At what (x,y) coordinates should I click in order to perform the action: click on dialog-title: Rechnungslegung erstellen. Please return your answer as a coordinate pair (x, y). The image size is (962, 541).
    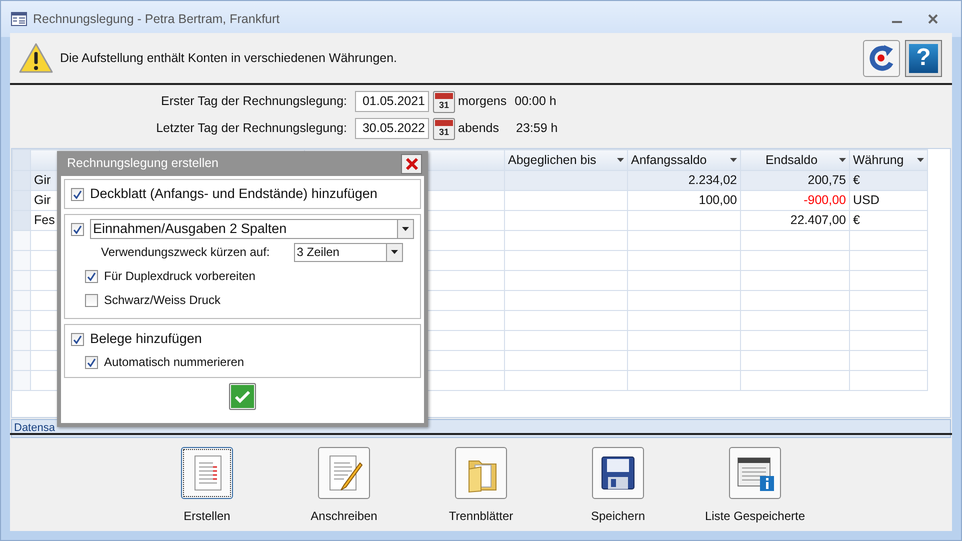
    Looking at the image, I should click on (142, 163).